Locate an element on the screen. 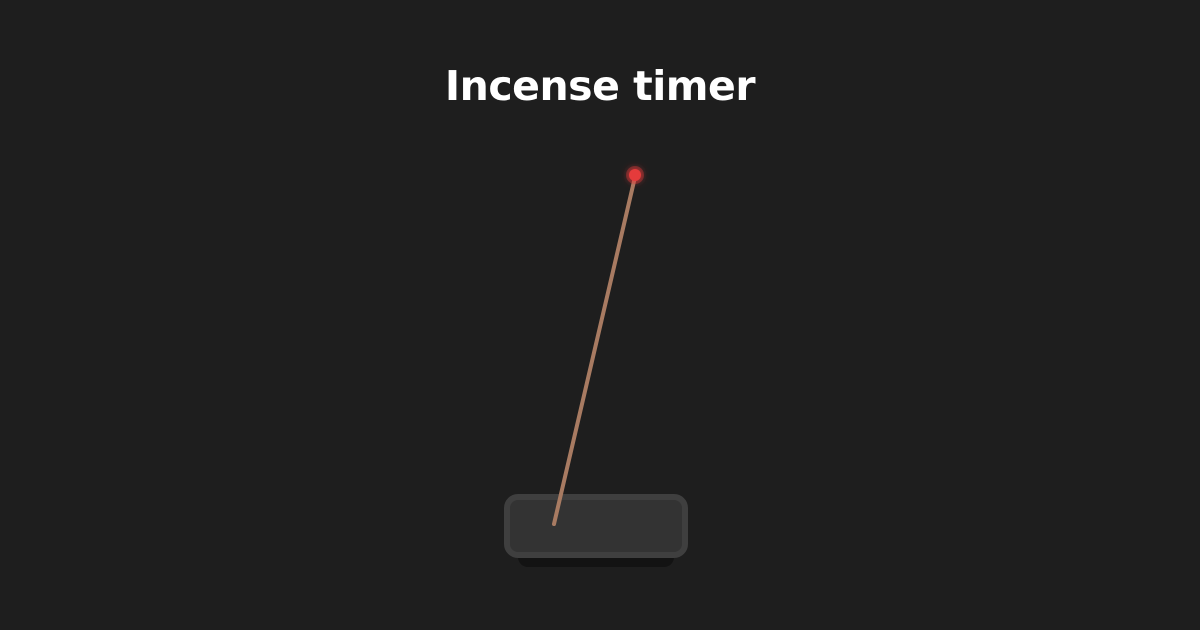  incense-stick is located at coordinates (594, 350).